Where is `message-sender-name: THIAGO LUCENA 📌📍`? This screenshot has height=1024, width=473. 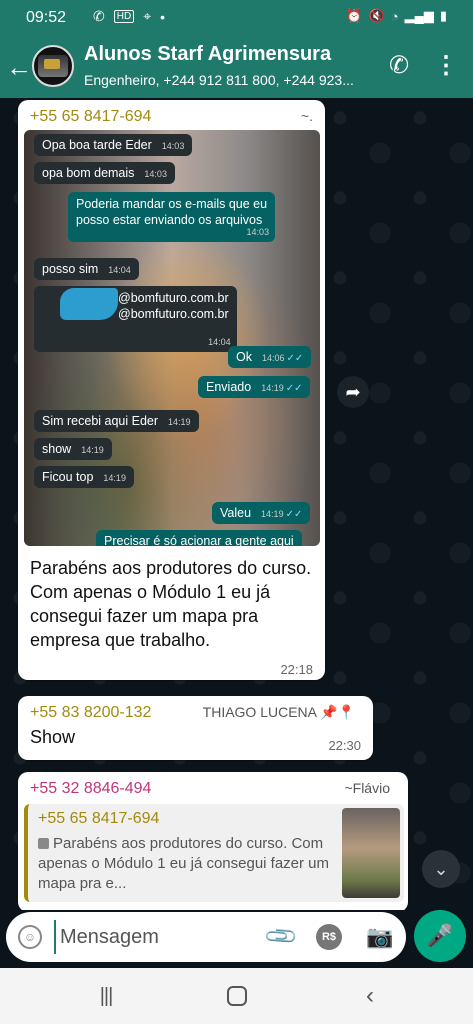
message-sender-name: THIAGO LUCENA 📌📍 is located at coordinates (278, 712).